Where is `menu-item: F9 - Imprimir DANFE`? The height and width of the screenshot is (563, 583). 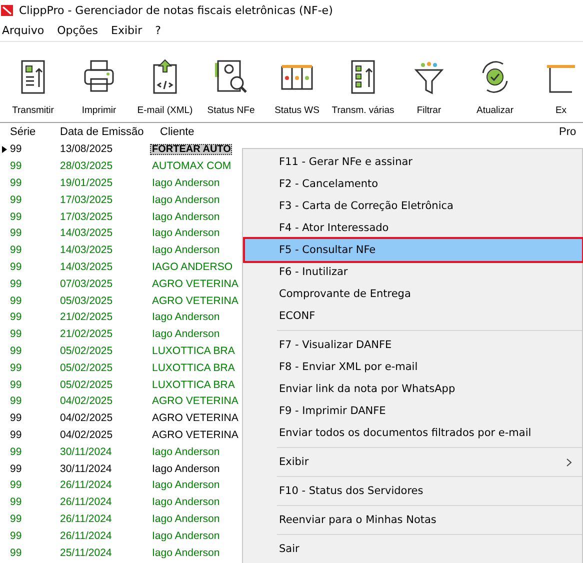
menu-item: F9 - Imprimir DANFE is located at coordinates (413, 411).